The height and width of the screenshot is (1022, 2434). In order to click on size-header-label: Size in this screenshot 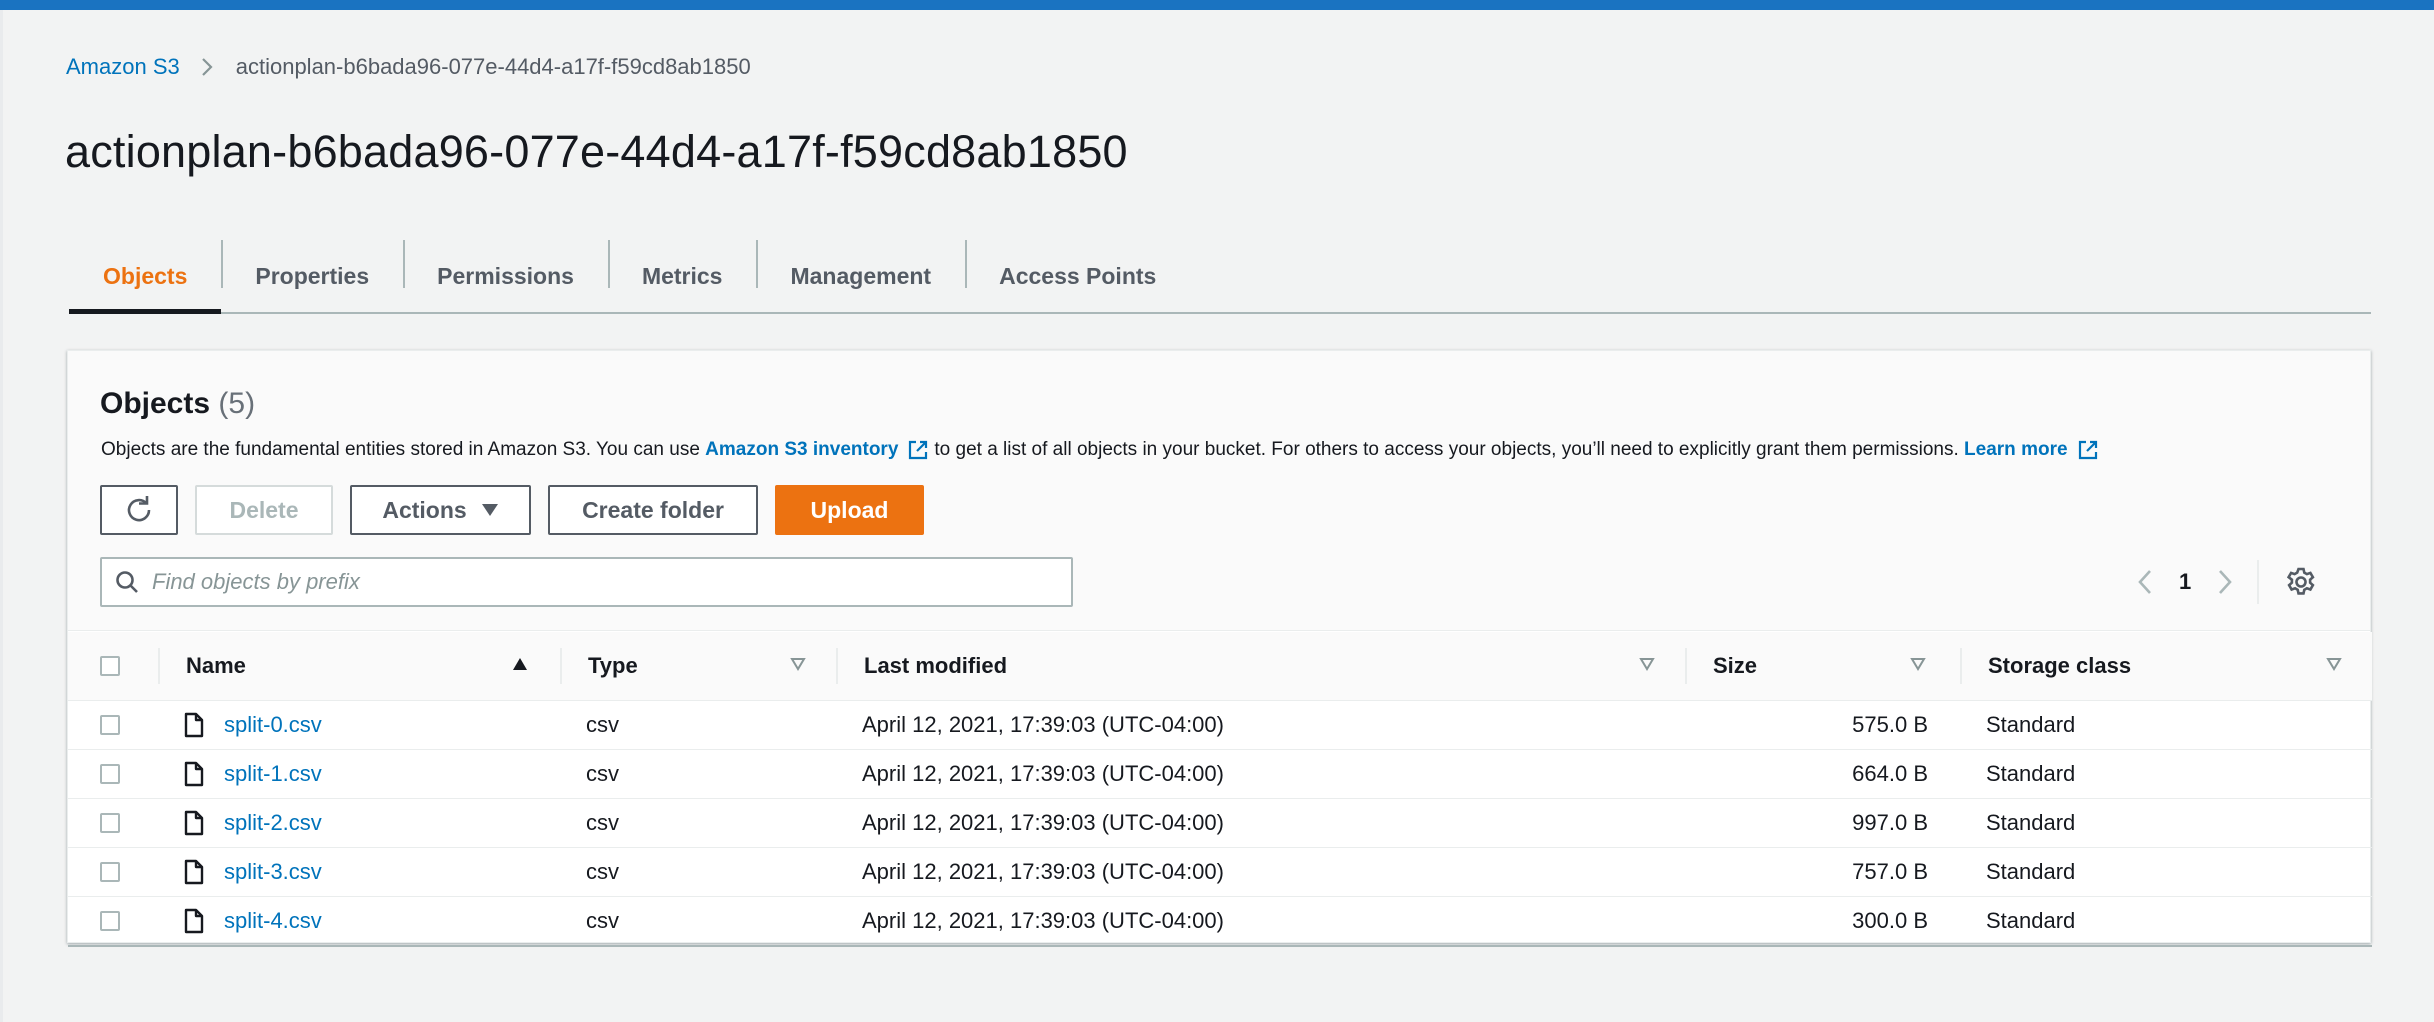, I will do `click(1735, 665)`.